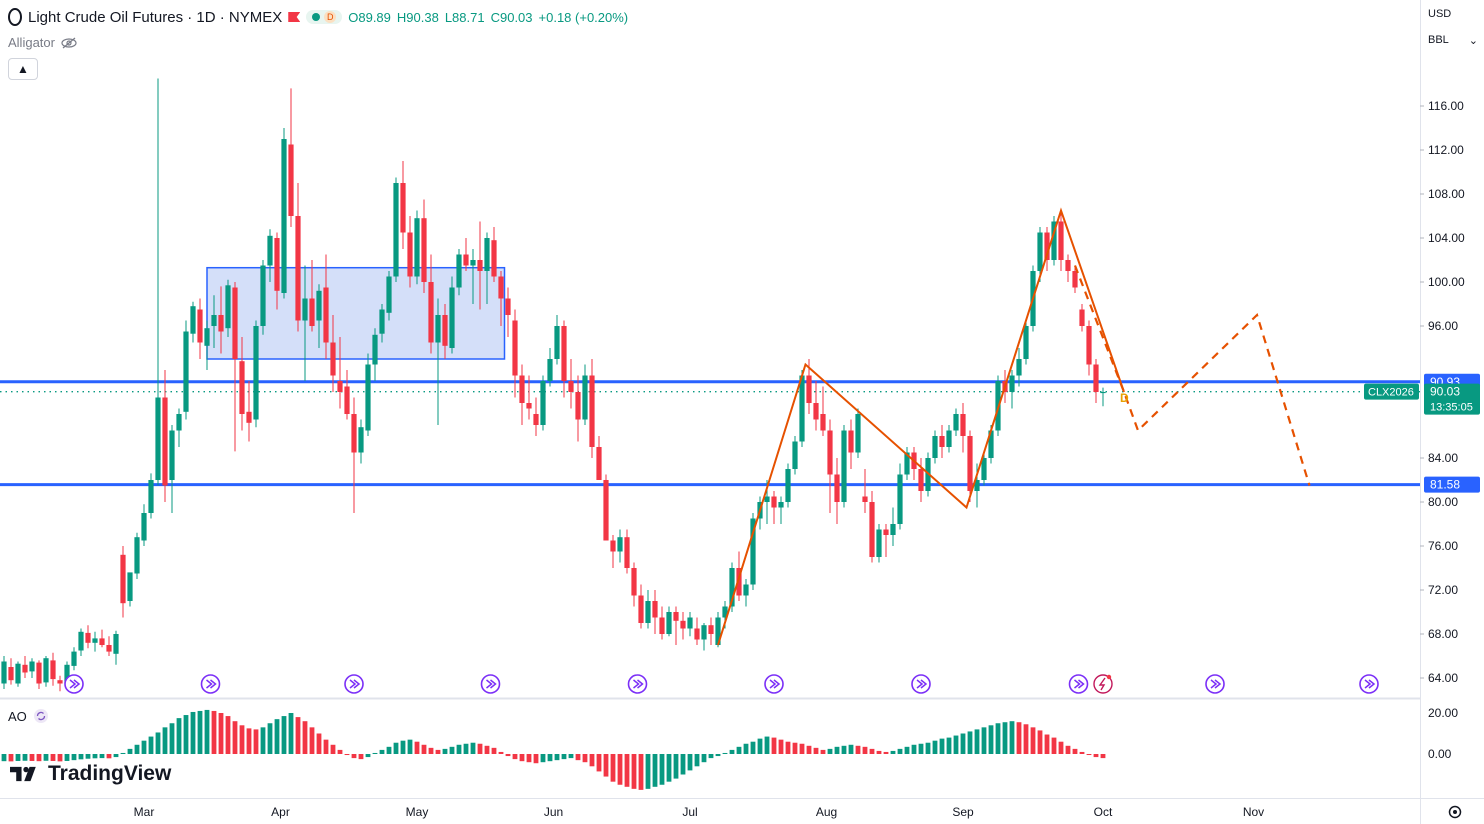 The height and width of the screenshot is (824, 1484). I want to click on indicator-legend: Alligator, so click(42, 42).